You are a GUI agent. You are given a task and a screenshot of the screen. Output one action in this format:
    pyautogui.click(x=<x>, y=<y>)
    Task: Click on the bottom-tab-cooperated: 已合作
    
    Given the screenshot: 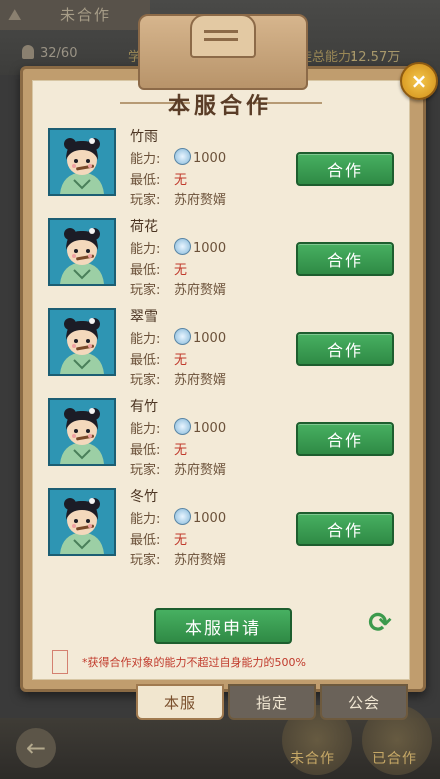 What is the action you would take?
    pyautogui.click(x=394, y=758)
    